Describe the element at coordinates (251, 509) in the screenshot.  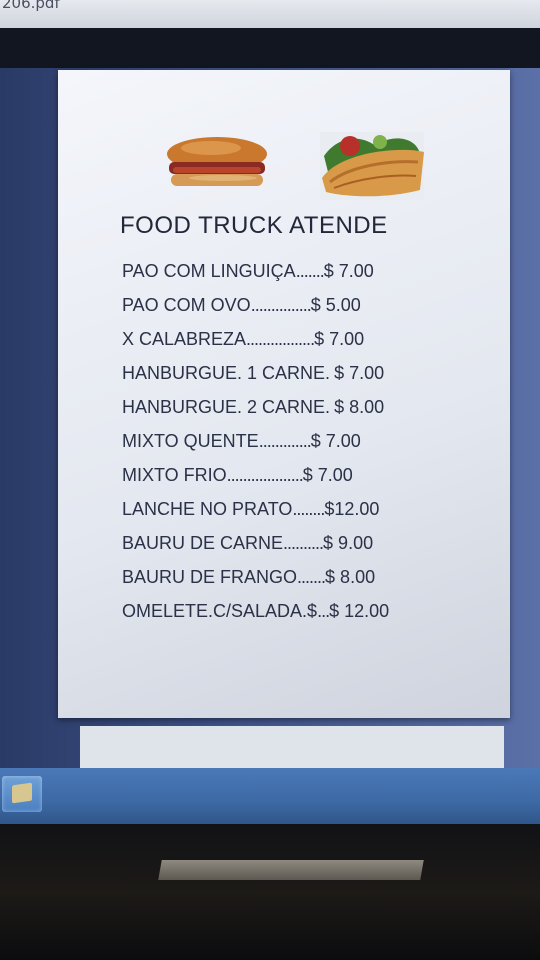
I see `menu-item: LANCHE NO PRATO........$12.00` at that location.